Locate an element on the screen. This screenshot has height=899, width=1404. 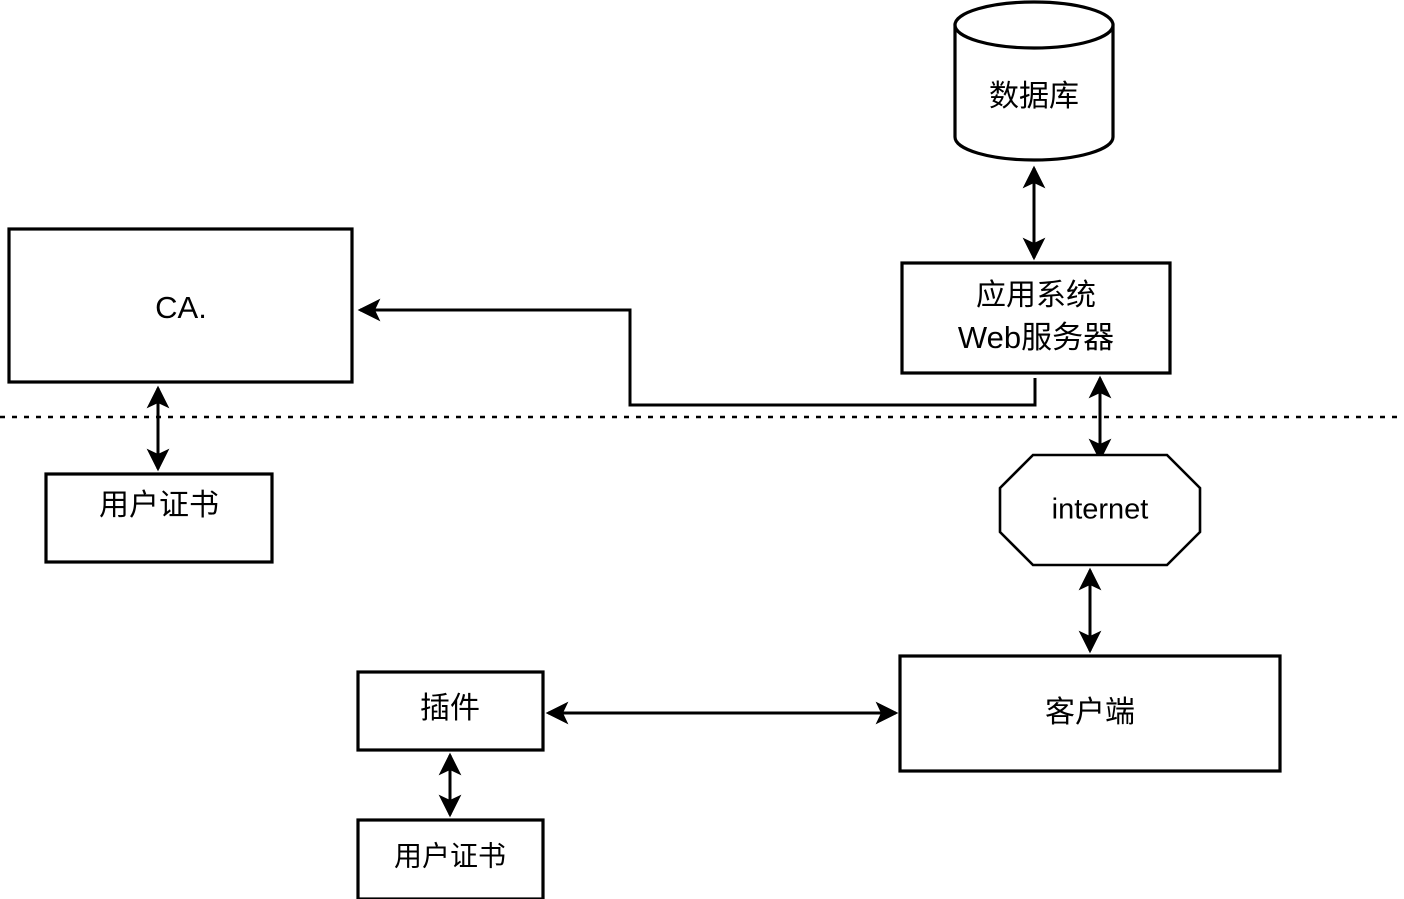
plugin-label: 插件 is located at coordinates (450, 708).